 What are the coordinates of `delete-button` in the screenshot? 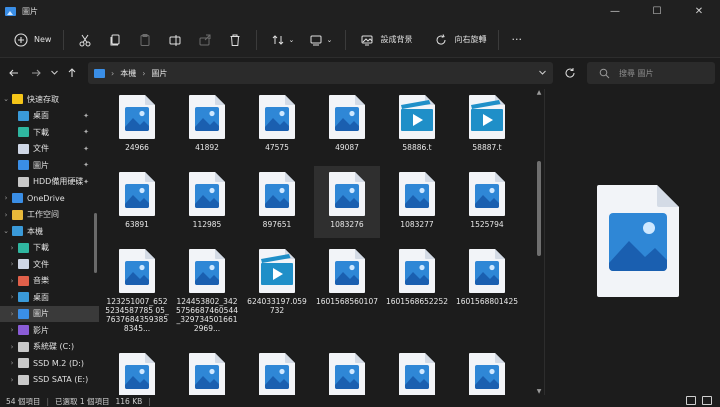 It's located at (235, 40).